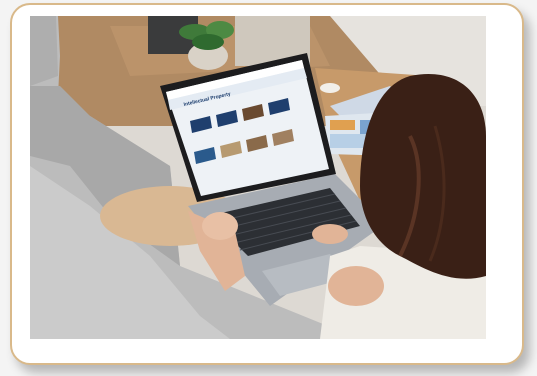 The image size is (537, 376). What do you see at coordinates (330, 88) in the screenshot?
I see `round-object` at bounding box center [330, 88].